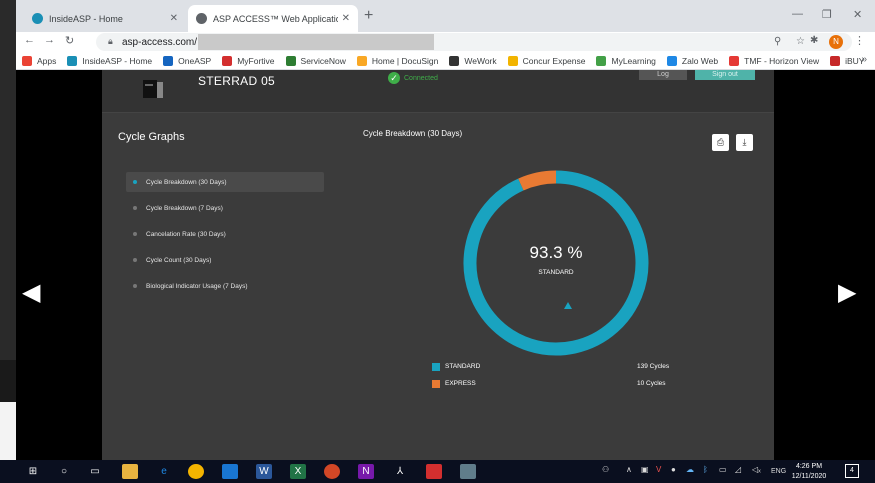 Image resolution: width=875 pixels, height=483 pixels. I want to click on tab-asp-access: ASP ACCESS™ Web Application ✕, so click(273, 18).